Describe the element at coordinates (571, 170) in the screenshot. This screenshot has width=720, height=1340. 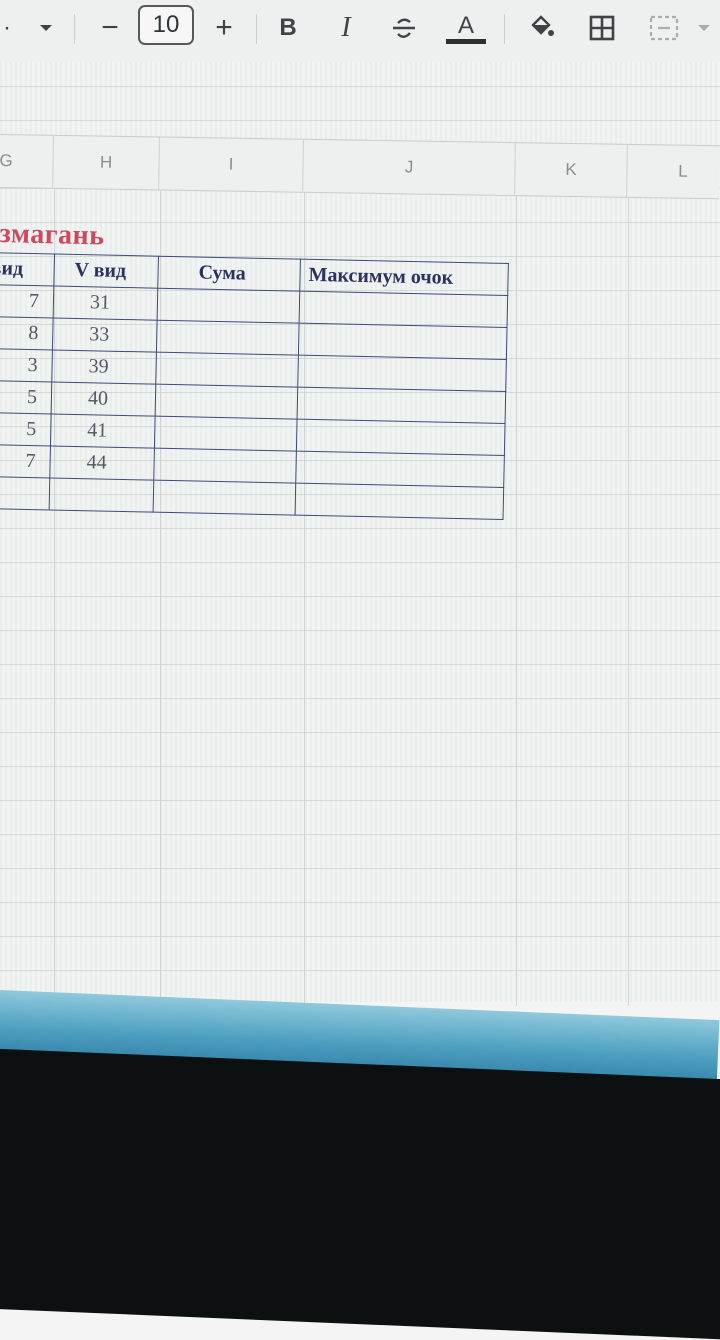
I see `column-header-k: K` at that location.